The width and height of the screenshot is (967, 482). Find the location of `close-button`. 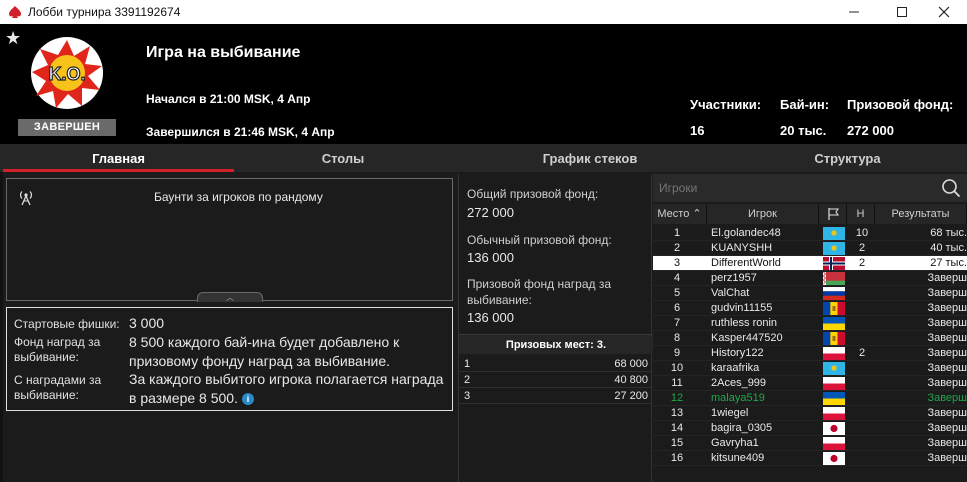

close-button is located at coordinates (944, 12).